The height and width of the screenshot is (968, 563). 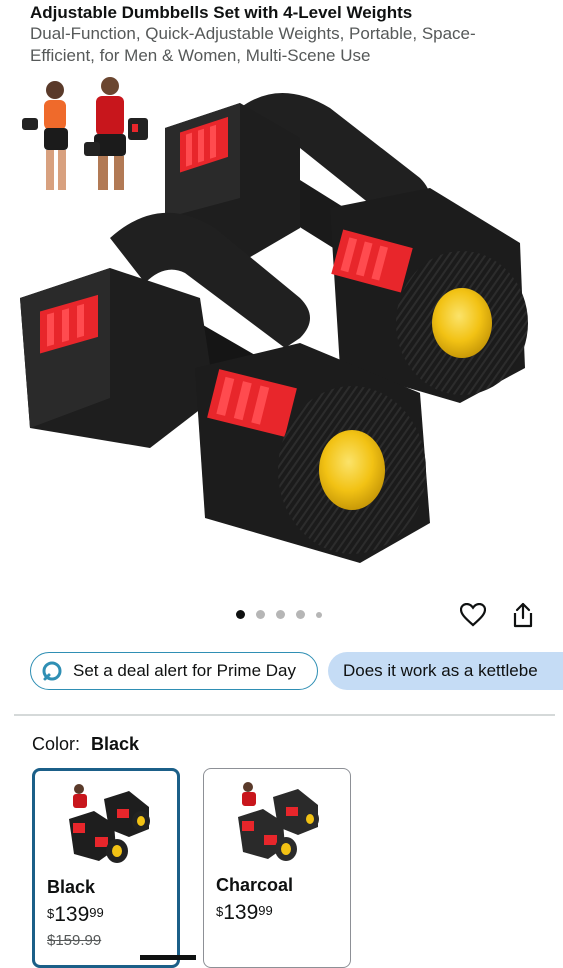 What do you see at coordinates (85, 133) in the screenshot?
I see `lifestyle-photo` at bounding box center [85, 133].